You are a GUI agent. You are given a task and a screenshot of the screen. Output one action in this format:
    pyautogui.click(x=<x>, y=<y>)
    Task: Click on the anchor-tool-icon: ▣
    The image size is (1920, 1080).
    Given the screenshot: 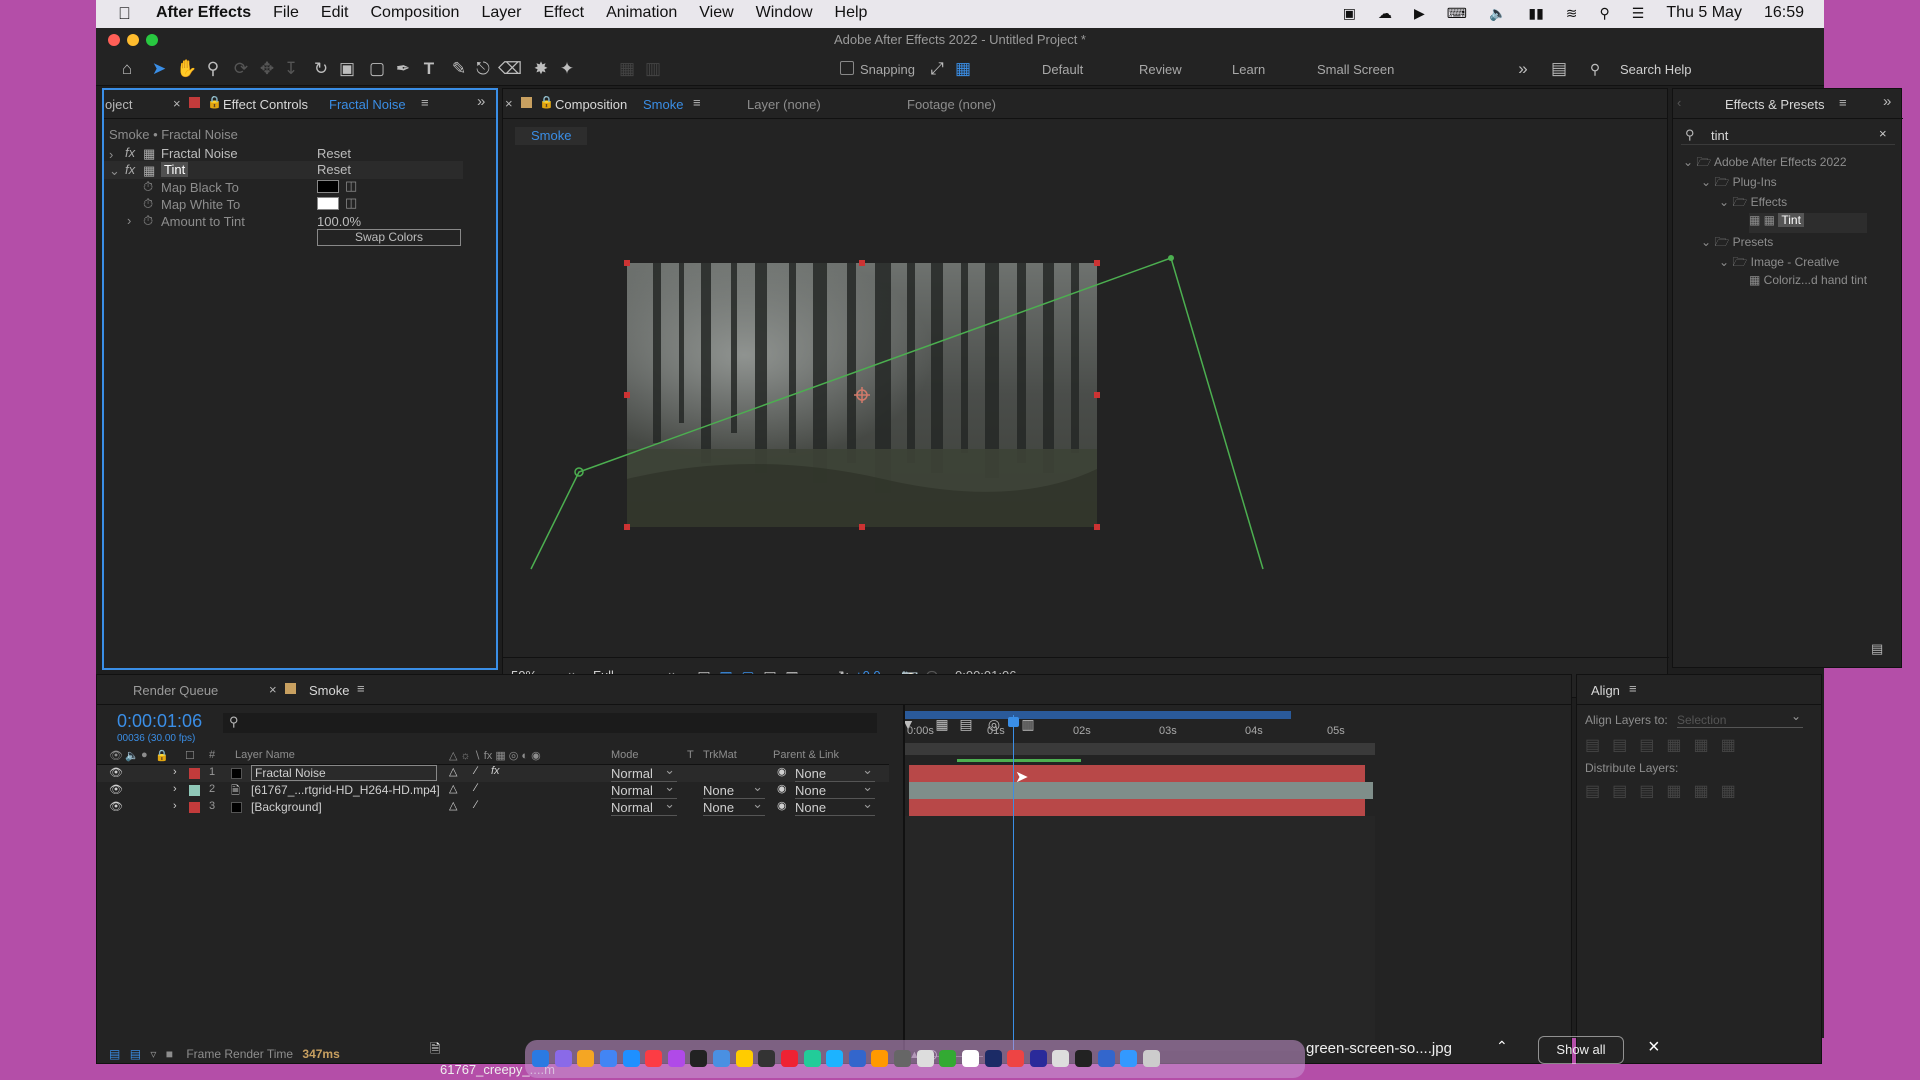 What is the action you would take?
    pyautogui.click(x=347, y=69)
    